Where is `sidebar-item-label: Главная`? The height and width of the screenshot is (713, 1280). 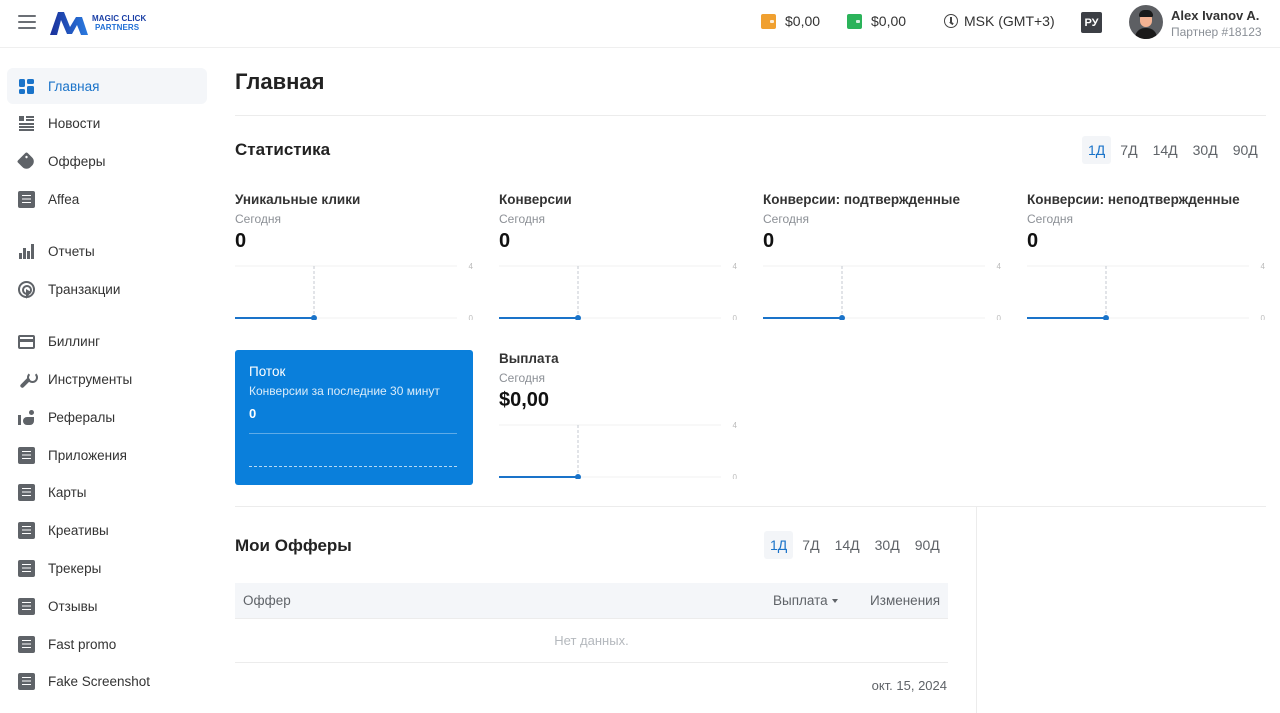
sidebar-item-label: Главная is located at coordinates (74, 86).